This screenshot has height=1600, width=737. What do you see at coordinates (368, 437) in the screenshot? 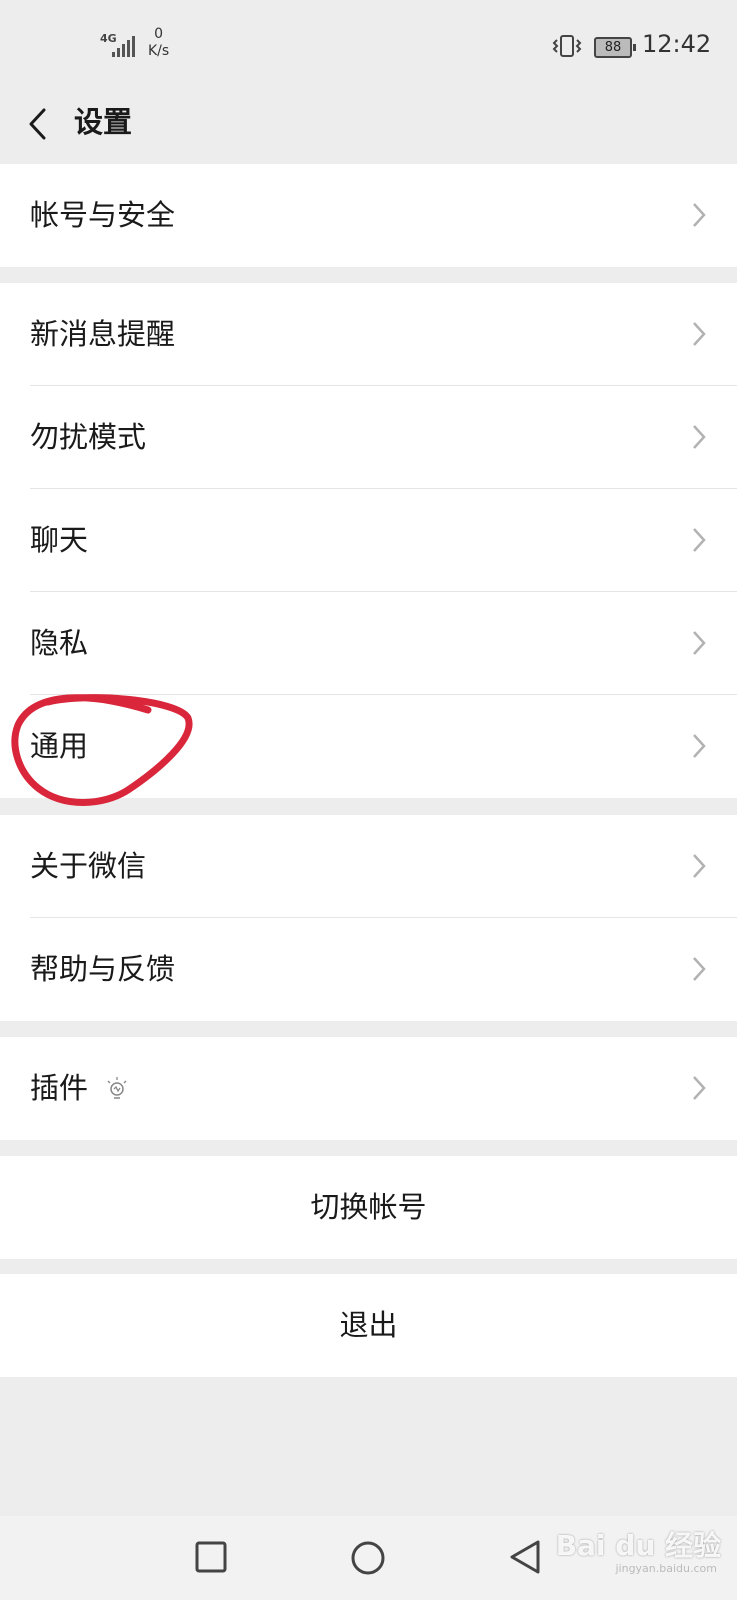
I see `settings-item-do-not-disturb: 勿扰模式` at bounding box center [368, 437].